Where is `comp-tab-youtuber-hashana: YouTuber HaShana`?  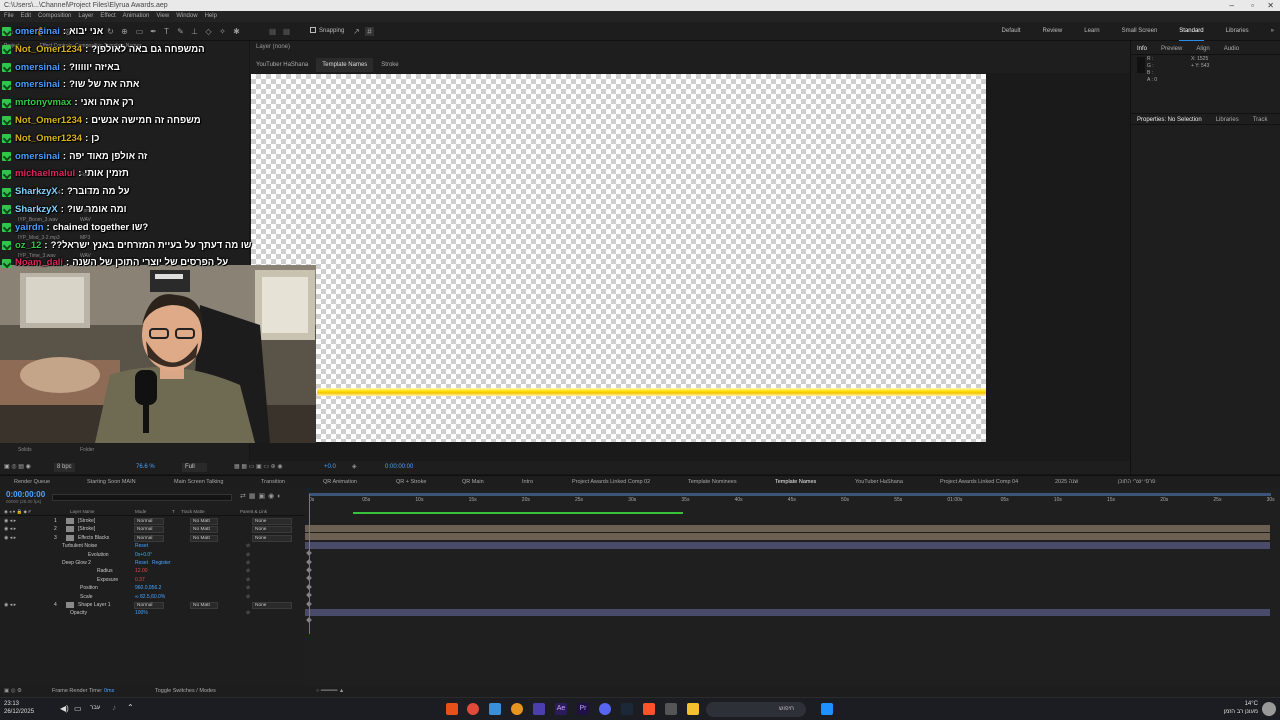 comp-tab-youtuber-hashana: YouTuber HaShana is located at coordinates (282, 65).